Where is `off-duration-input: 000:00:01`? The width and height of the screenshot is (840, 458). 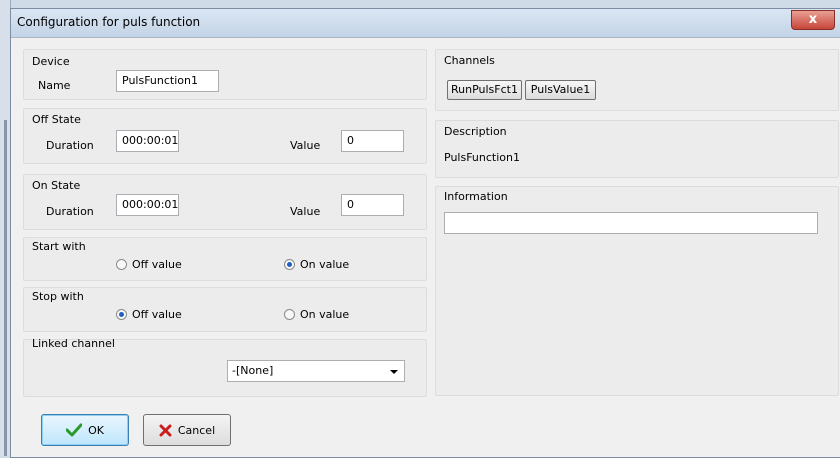
off-duration-input: 000:00:01 is located at coordinates (147, 141).